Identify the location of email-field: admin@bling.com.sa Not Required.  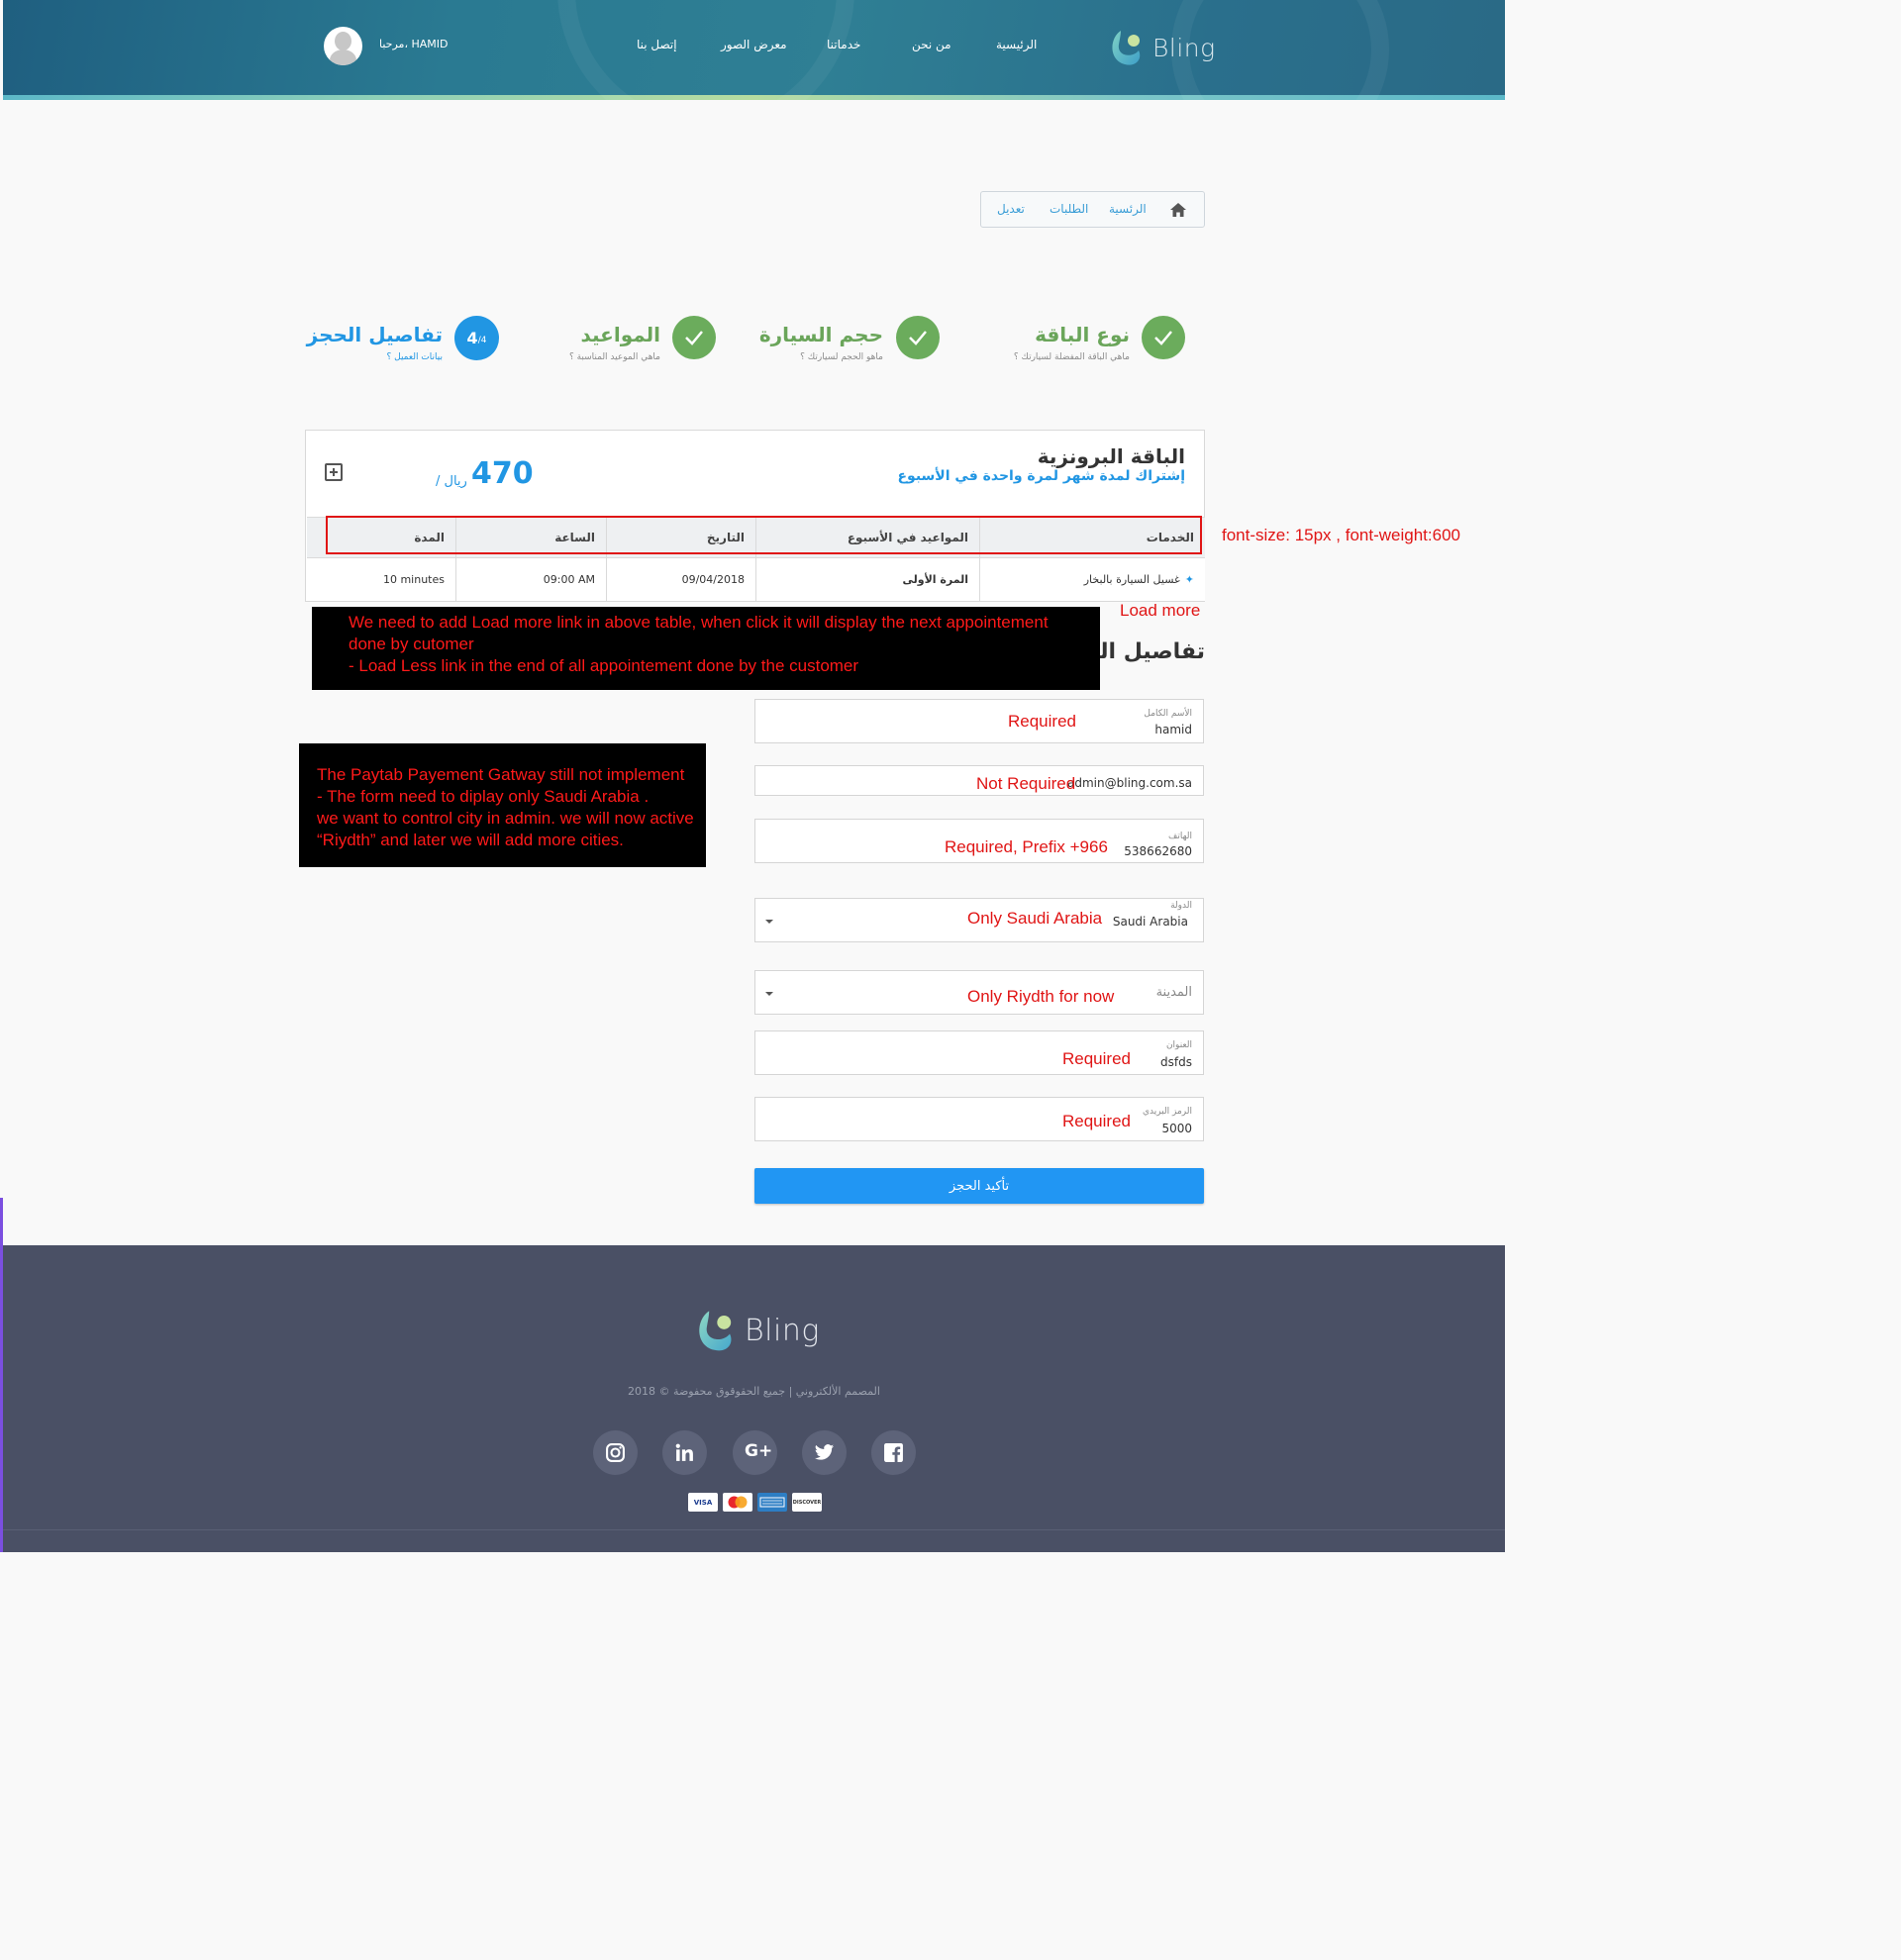
(979, 780).